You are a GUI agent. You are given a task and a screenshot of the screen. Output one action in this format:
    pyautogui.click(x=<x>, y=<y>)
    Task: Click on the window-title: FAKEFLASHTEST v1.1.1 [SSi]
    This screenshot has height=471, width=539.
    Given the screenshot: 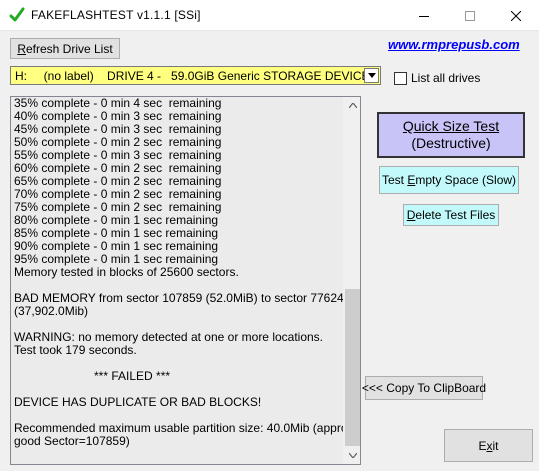 What is the action you would take?
    pyautogui.click(x=116, y=15)
    